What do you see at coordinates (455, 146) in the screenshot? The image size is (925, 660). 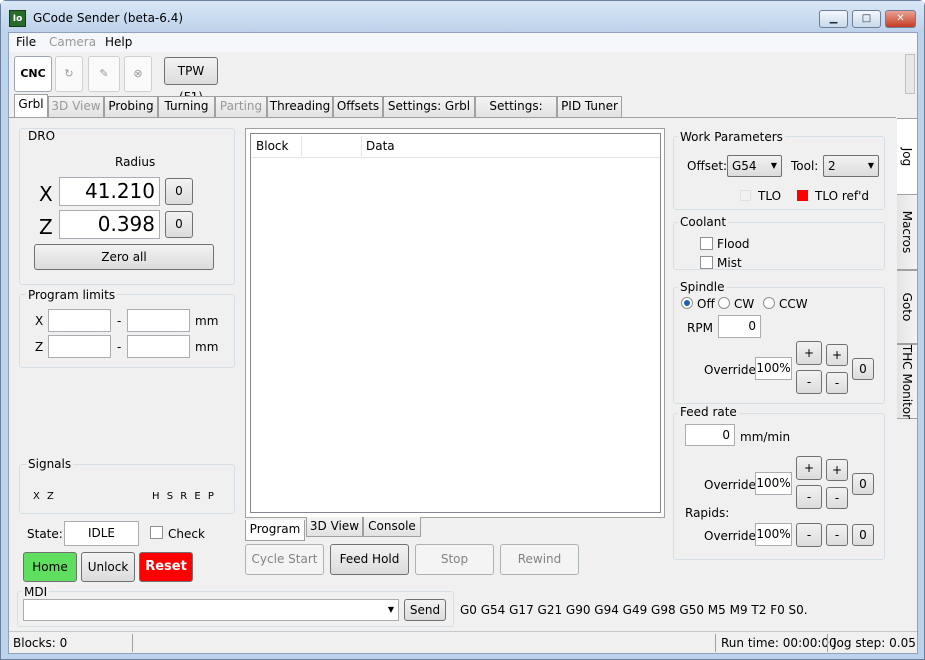 I see `grid-header` at bounding box center [455, 146].